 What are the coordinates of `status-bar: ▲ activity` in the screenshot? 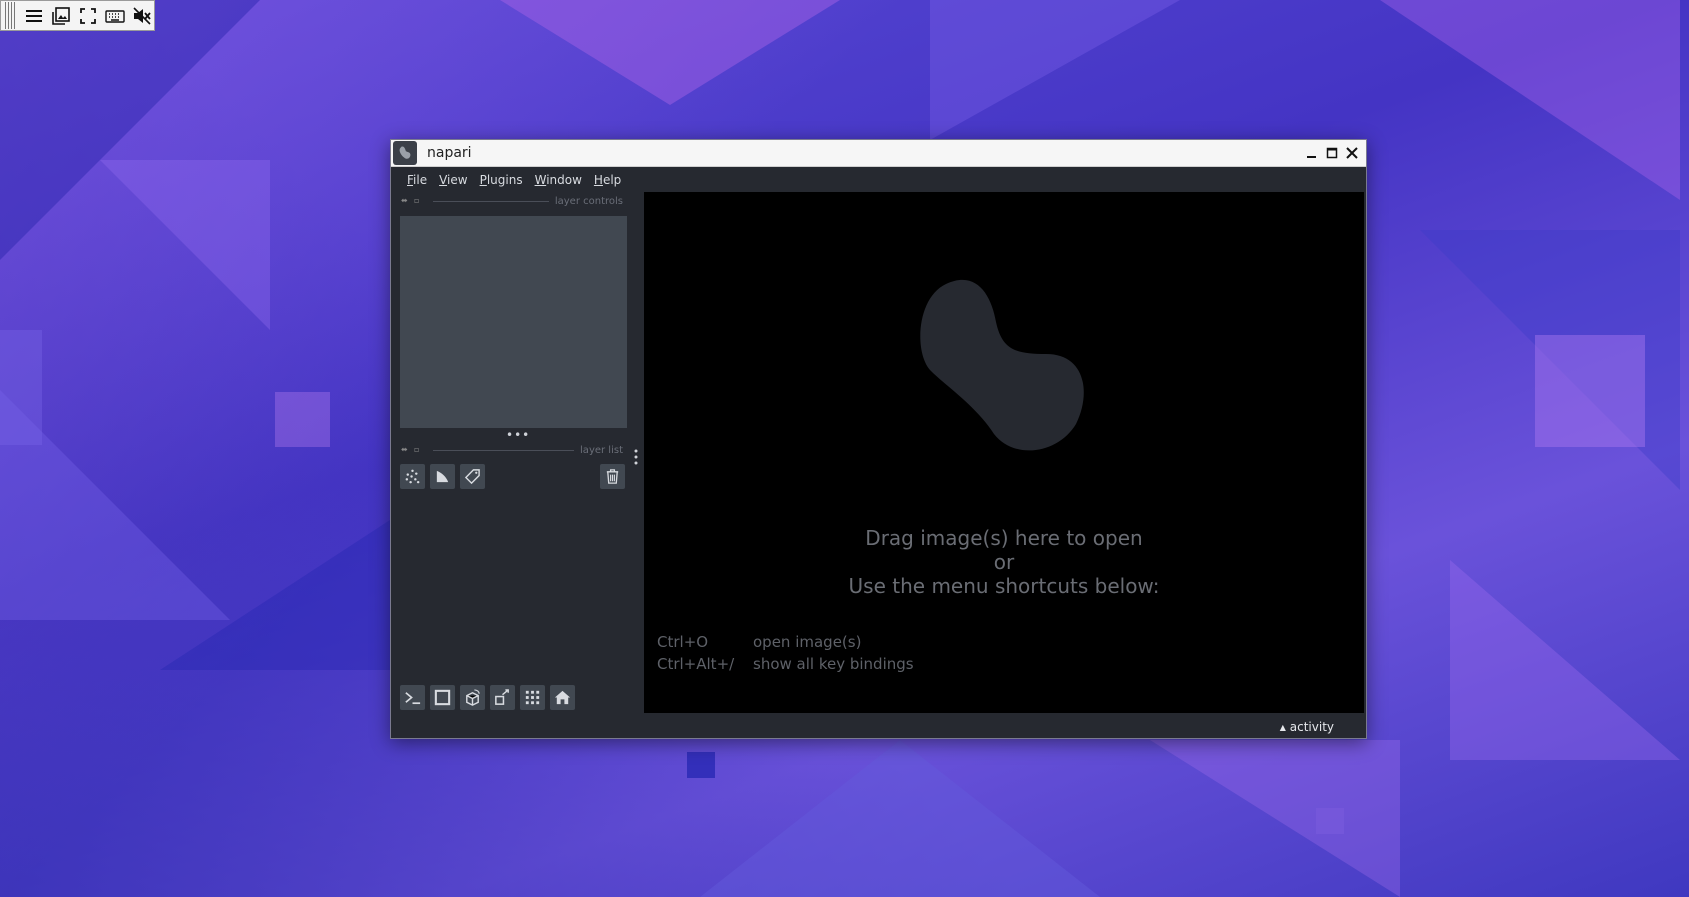 It's located at (878, 726).